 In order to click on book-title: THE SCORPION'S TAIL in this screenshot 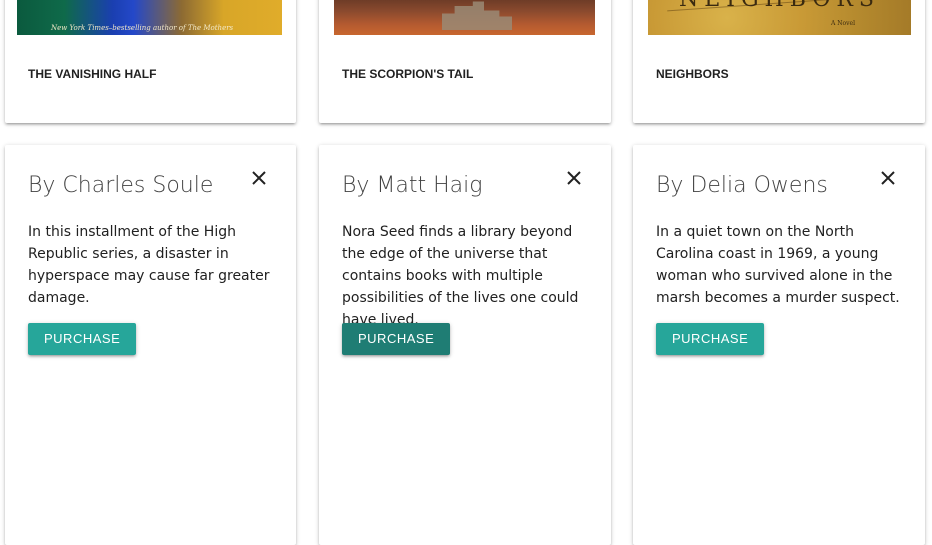, I will do `click(408, 74)`.